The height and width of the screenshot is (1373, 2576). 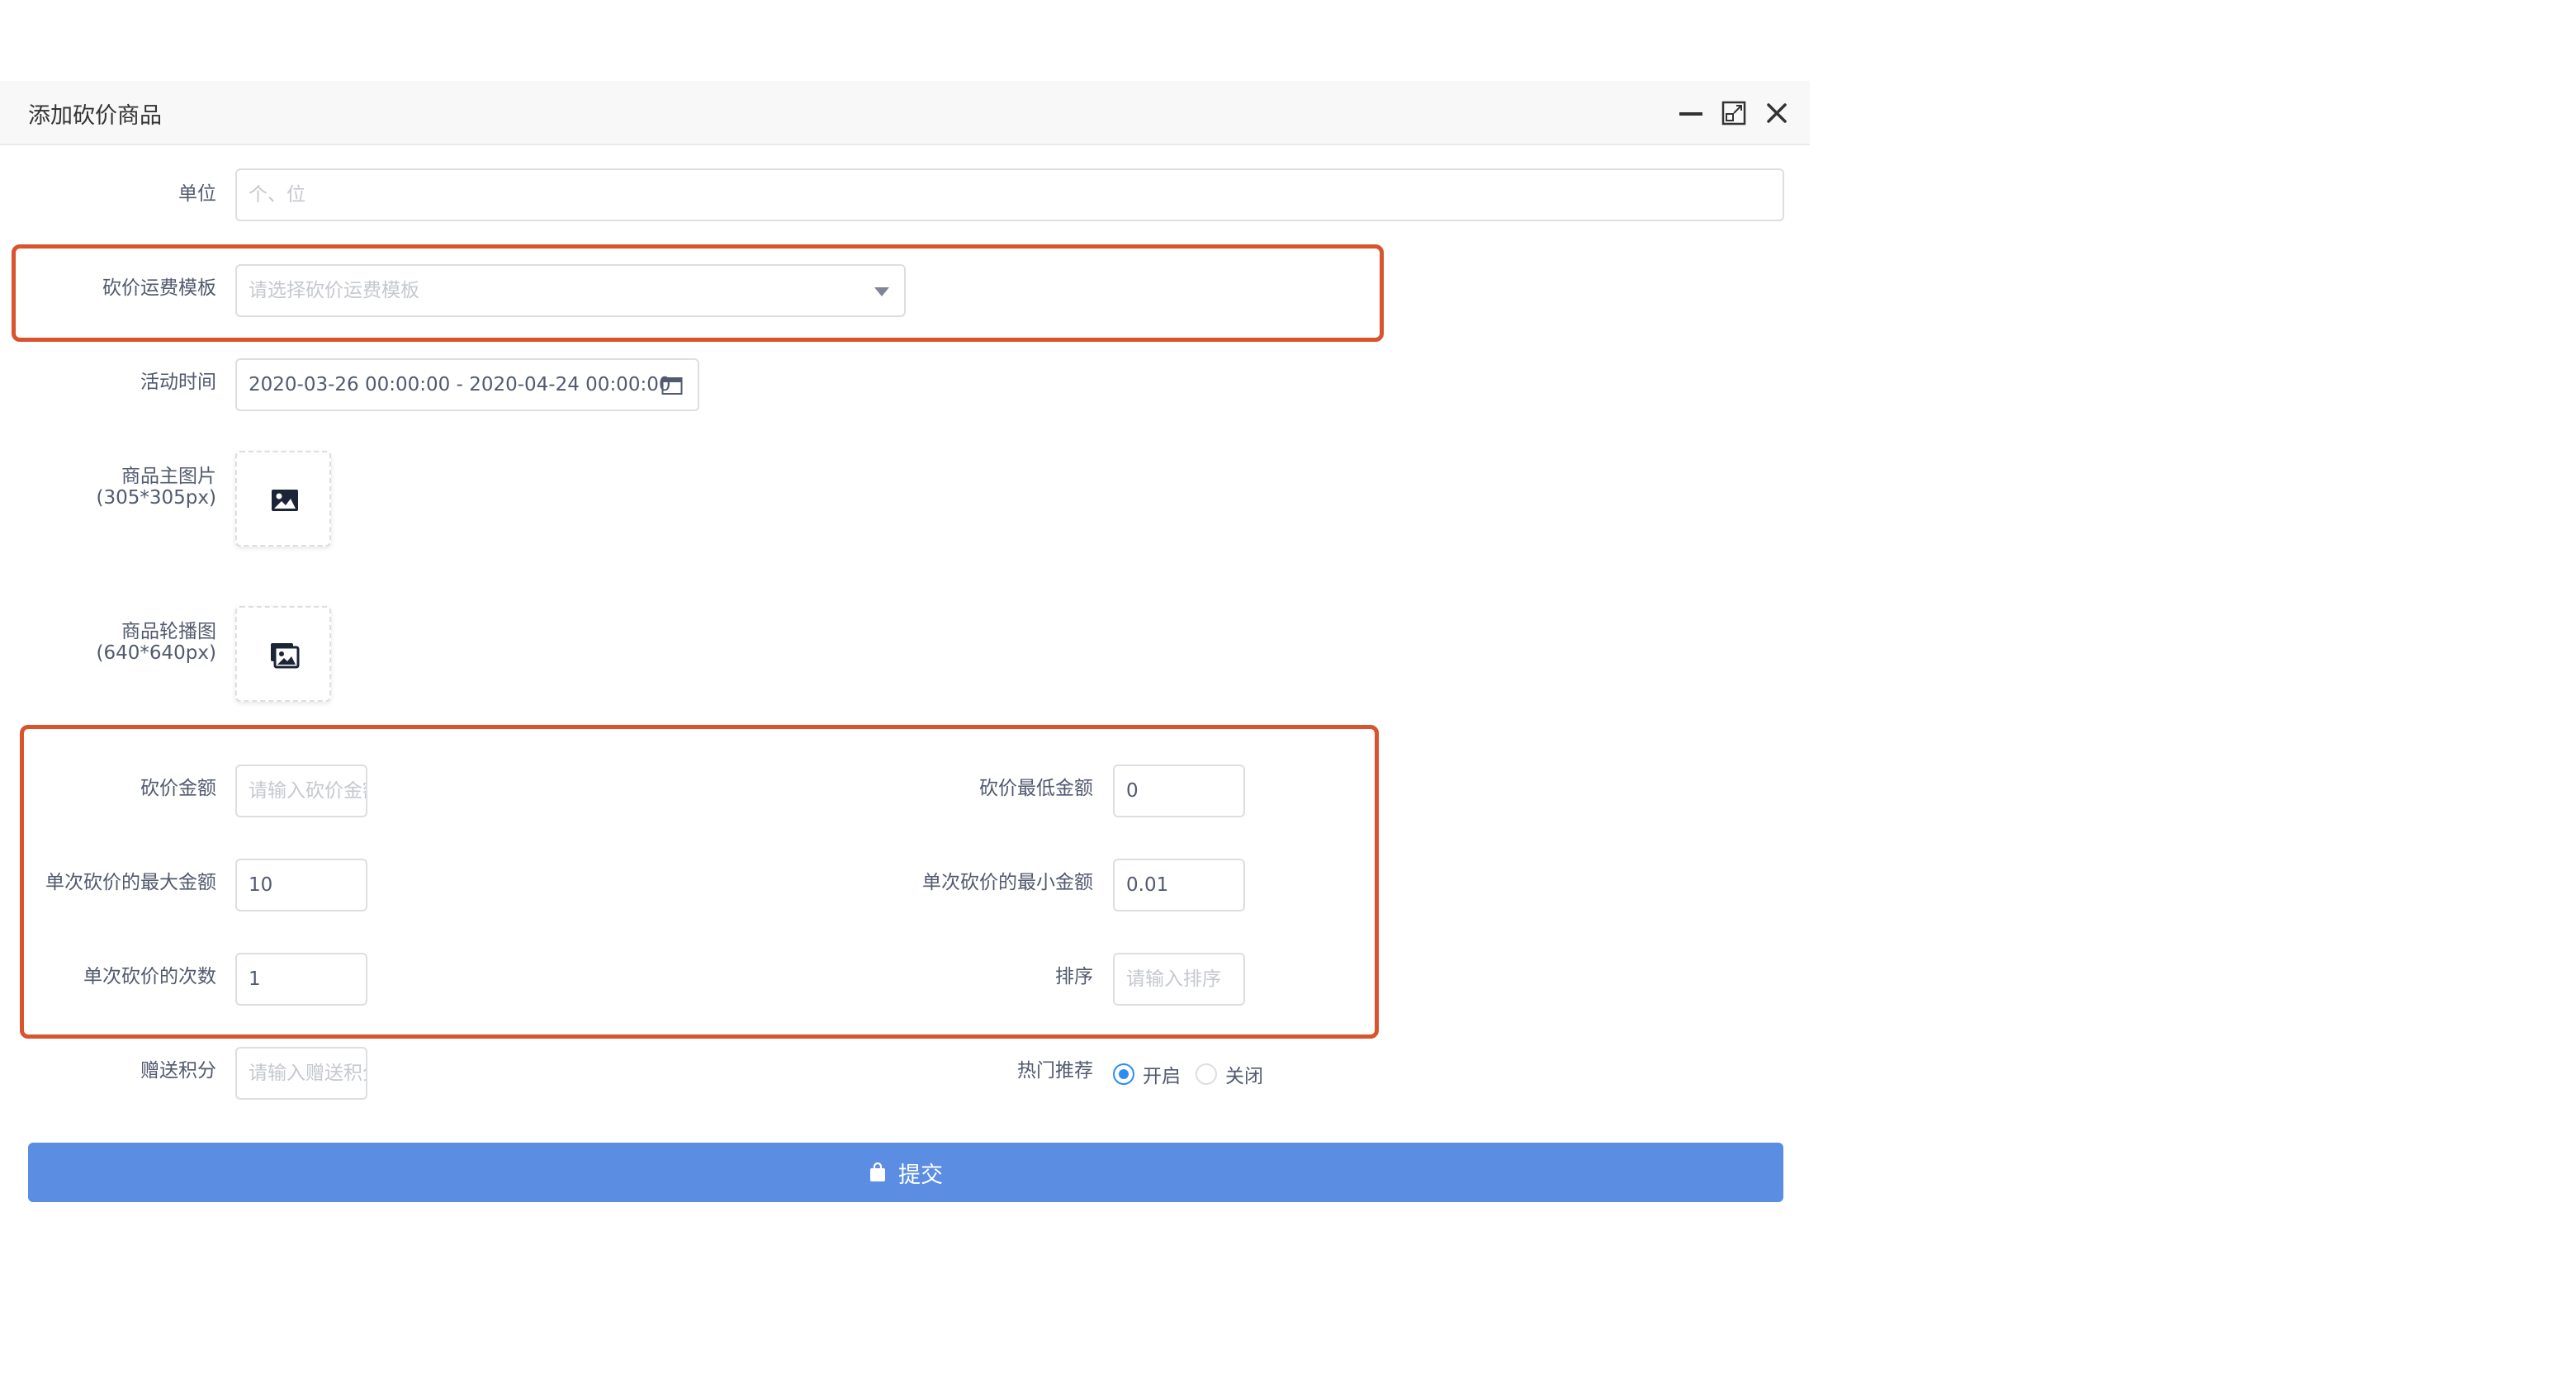 What do you see at coordinates (95, 116) in the screenshot?
I see `dialog-title: 添加砍价商品` at bounding box center [95, 116].